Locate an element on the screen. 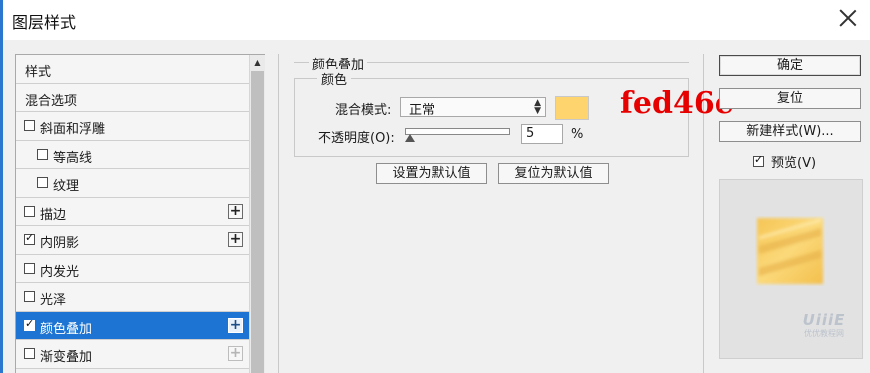 The image size is (870, 373). subgroup-title: 颜色 is located at coordinates (334, 78).